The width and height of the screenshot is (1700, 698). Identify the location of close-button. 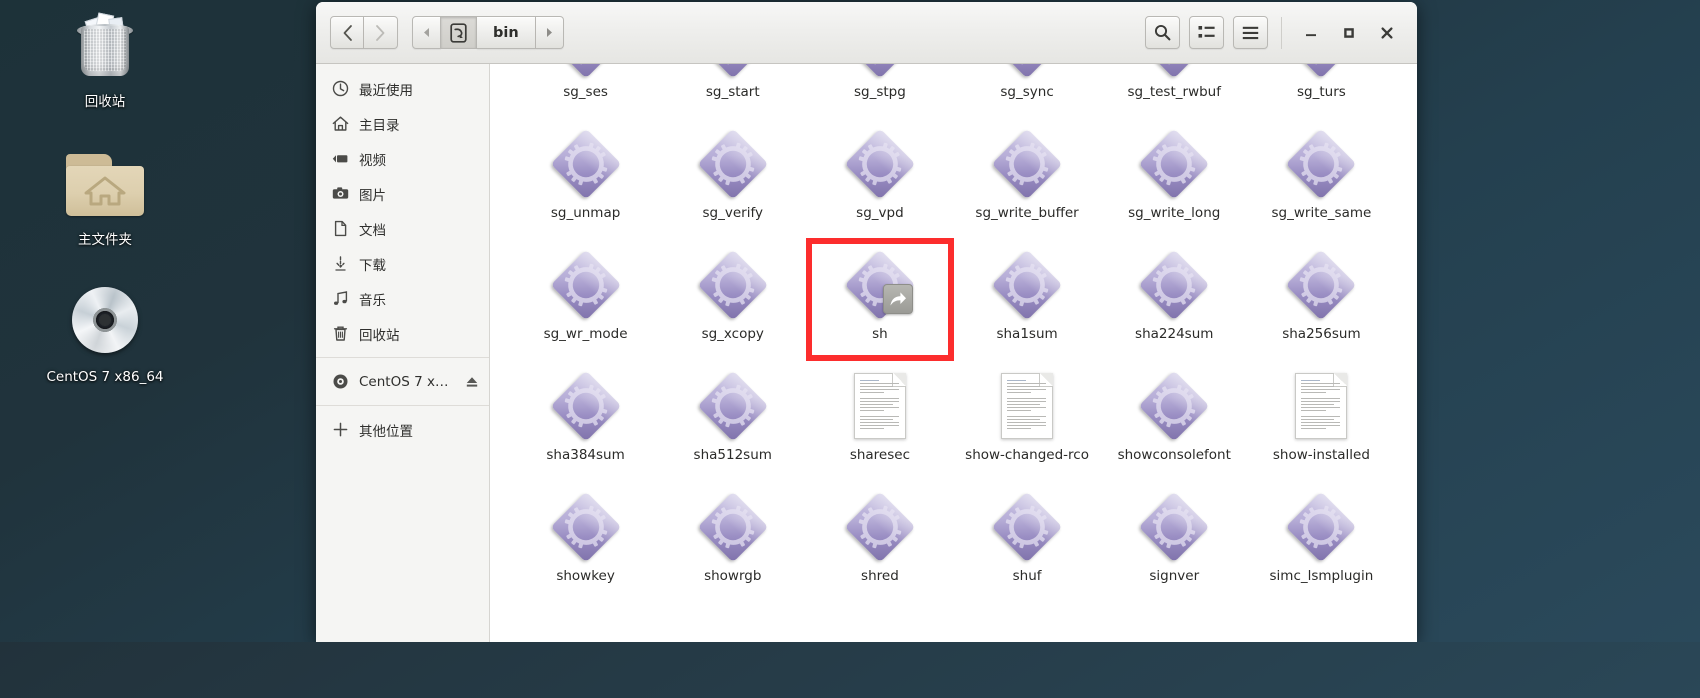
(1387, 33).